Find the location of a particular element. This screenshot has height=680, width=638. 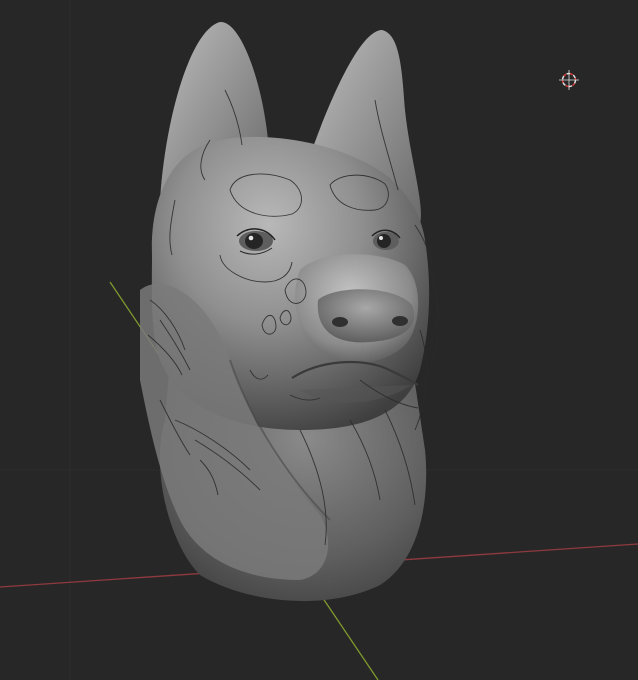

3d-cursor-icon is located at coordinates (569, 80).